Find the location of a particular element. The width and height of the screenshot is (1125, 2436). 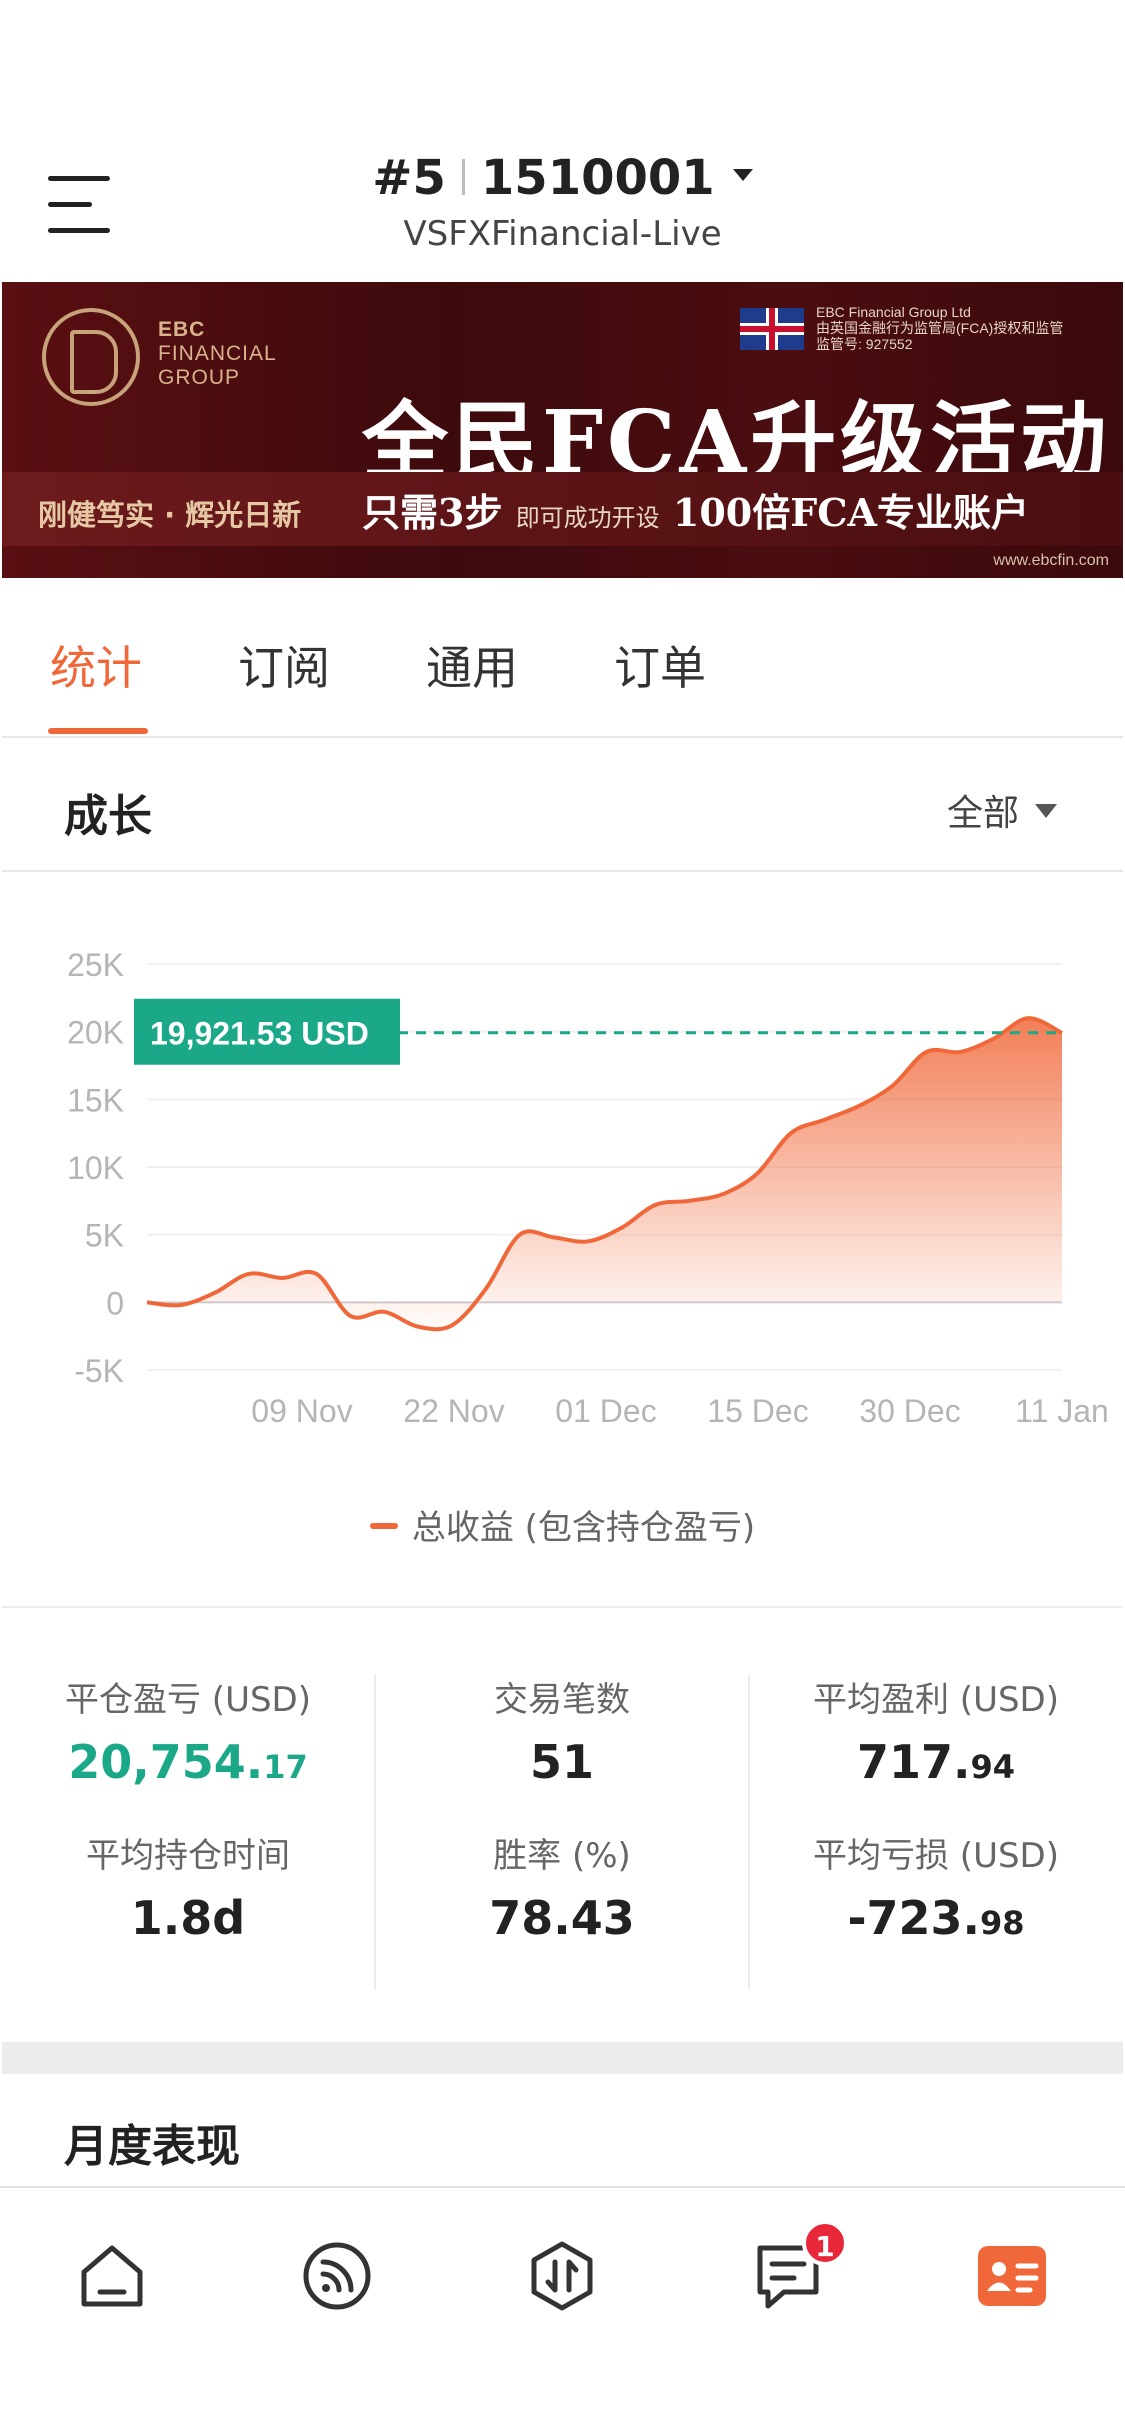

legend-swatch is located at coordinates (383, 1525).